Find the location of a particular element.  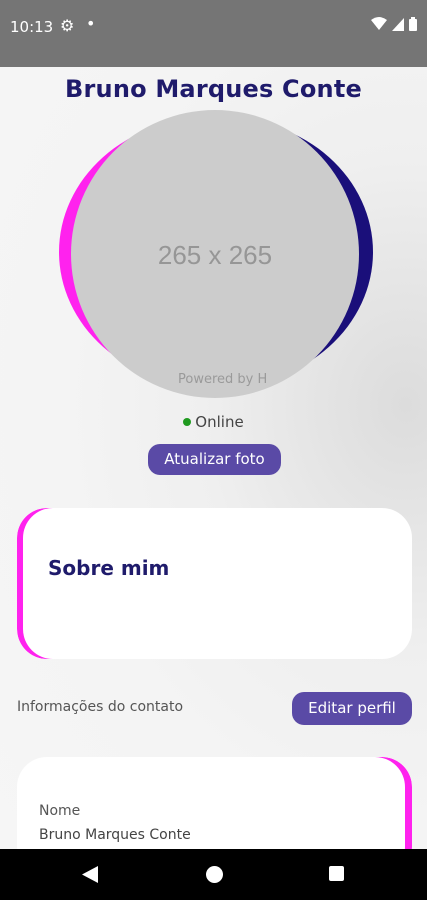

status-bar: 10:13 ⚙ • is located at coordinates (213, 33).